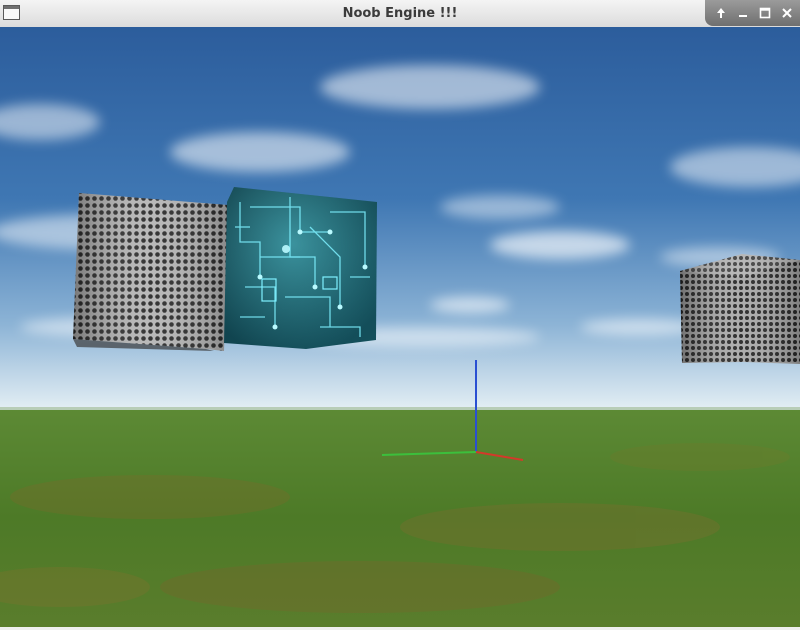 Image resolution: width=800 pixels, height=630 pixels. What do you see at coordinates (743, 13) in the screenshot?
I see `minimize-icon` at bounding box center [743, 13].